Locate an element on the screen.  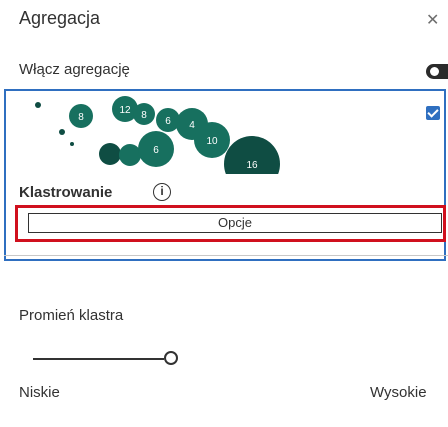
thumbnail-cluster-label: 10 is located at coordinates (212, 141).